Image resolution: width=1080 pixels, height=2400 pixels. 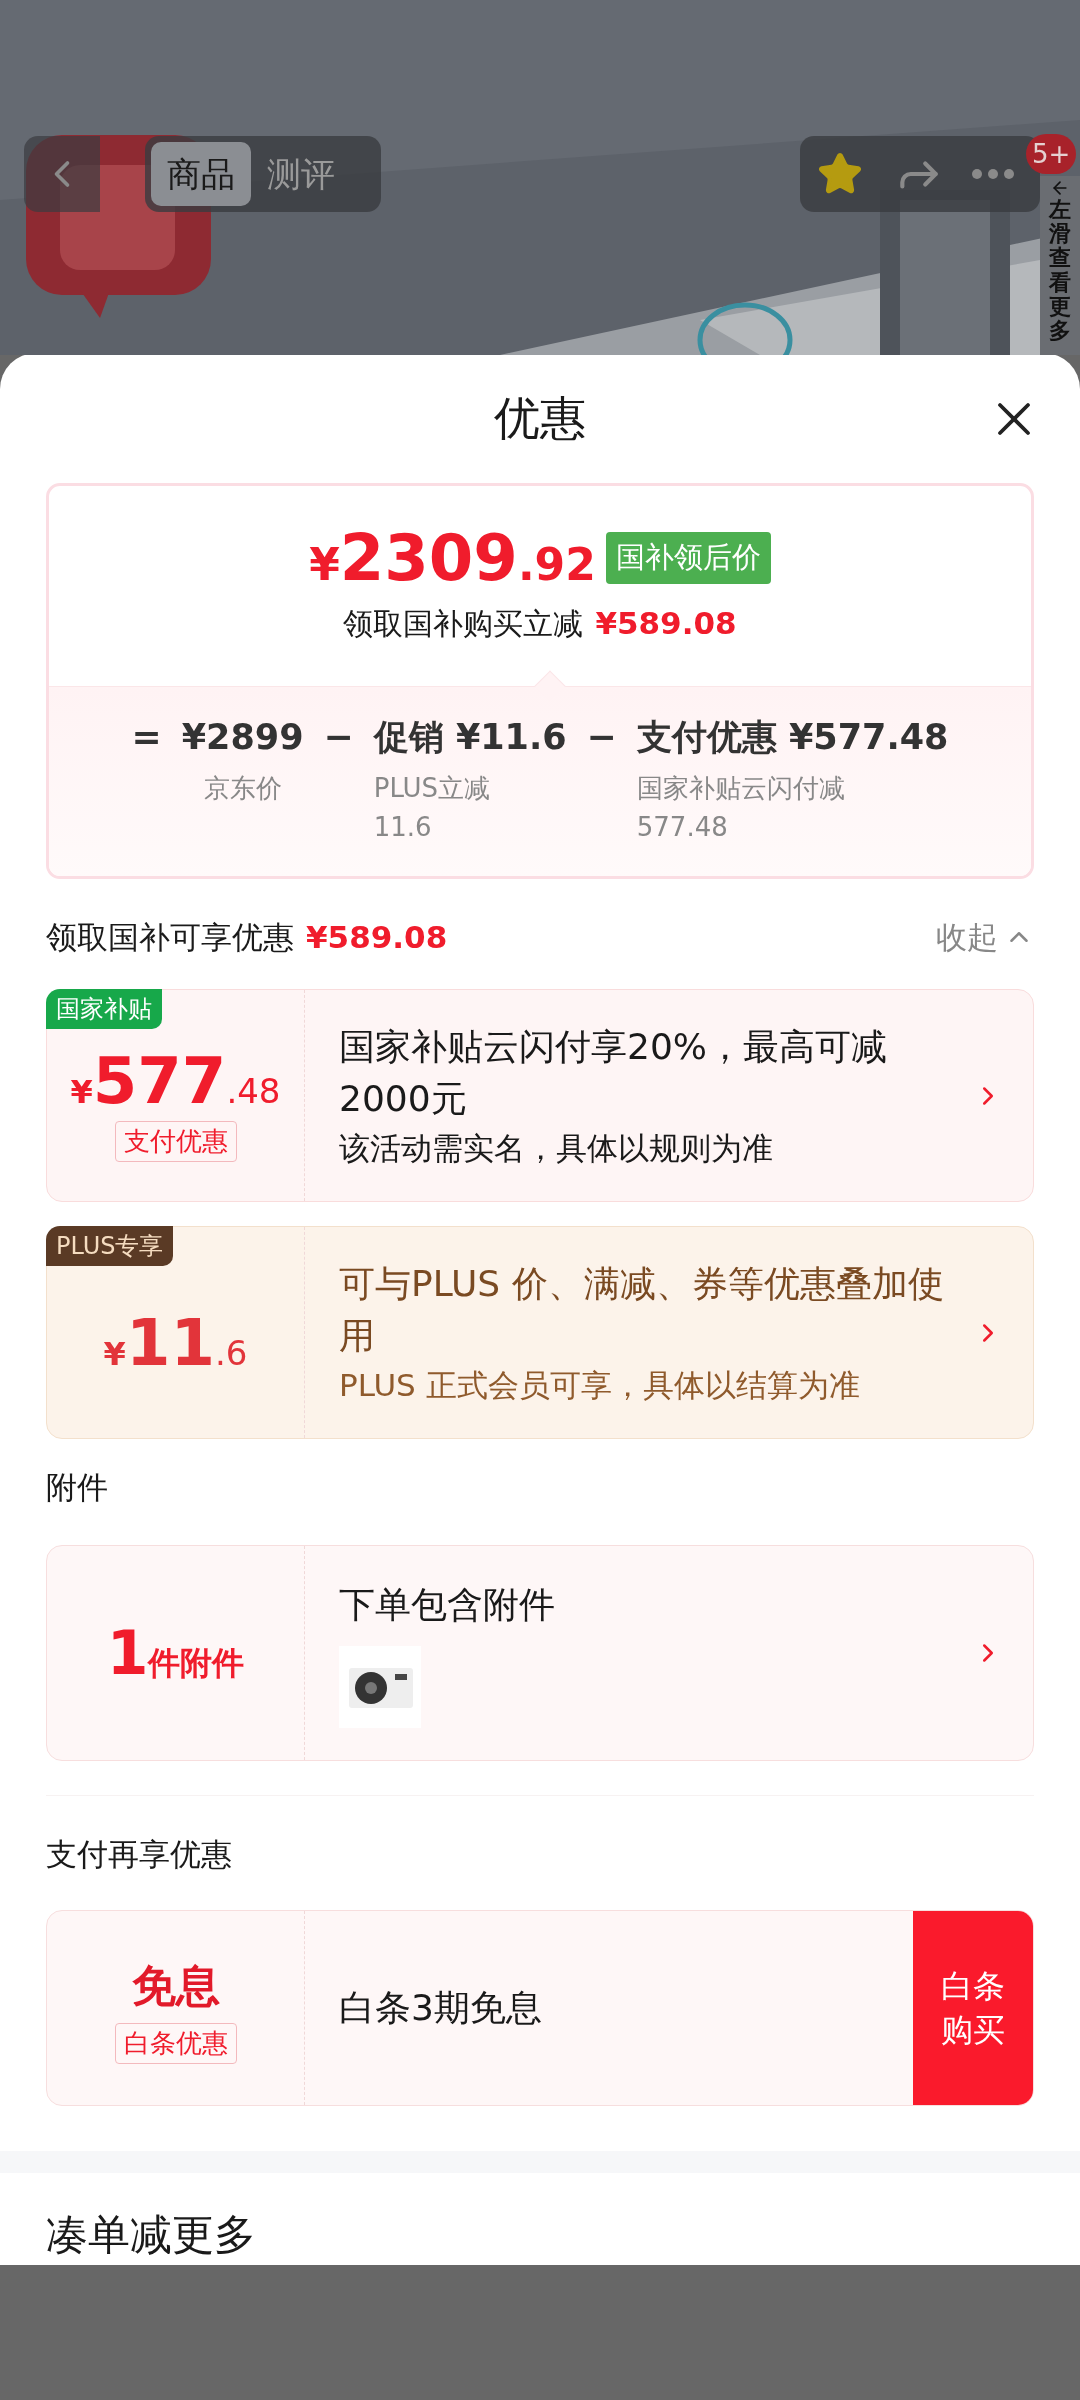 I want to click on accessory-count: 1件附件, so click(x=175, y=1653).